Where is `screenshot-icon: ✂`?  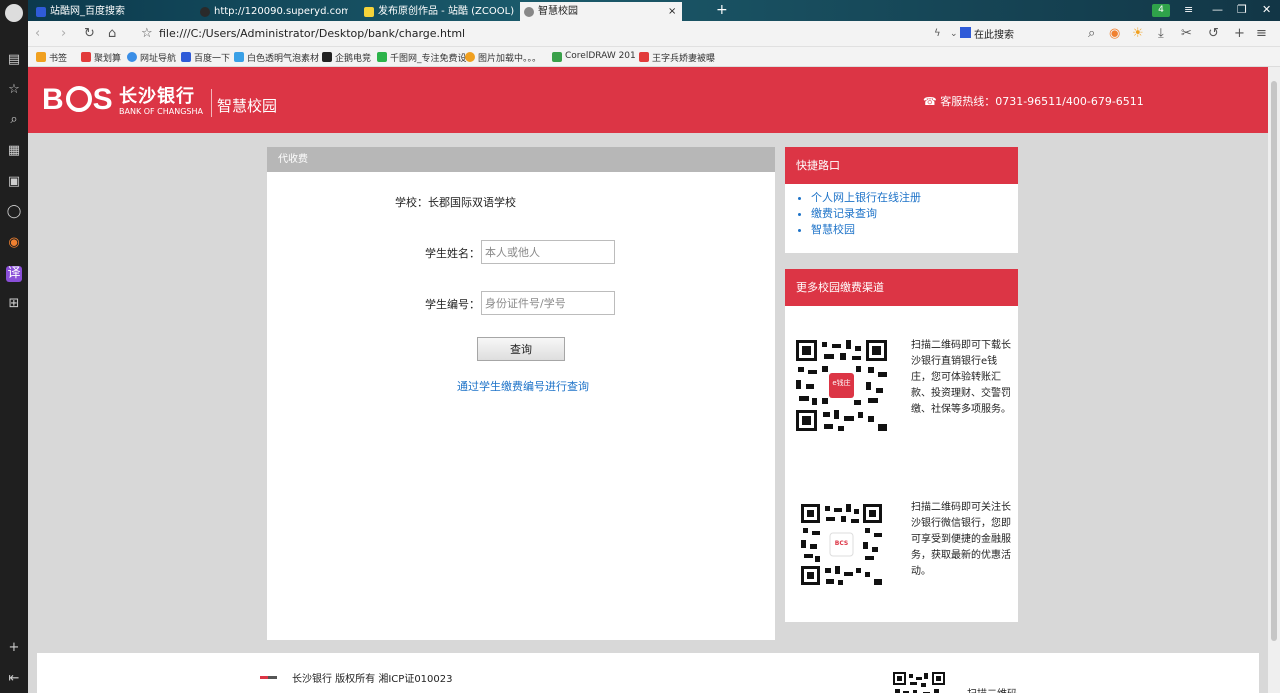
screenshot-icon: ✂ is located at coordinates (1186, 34).